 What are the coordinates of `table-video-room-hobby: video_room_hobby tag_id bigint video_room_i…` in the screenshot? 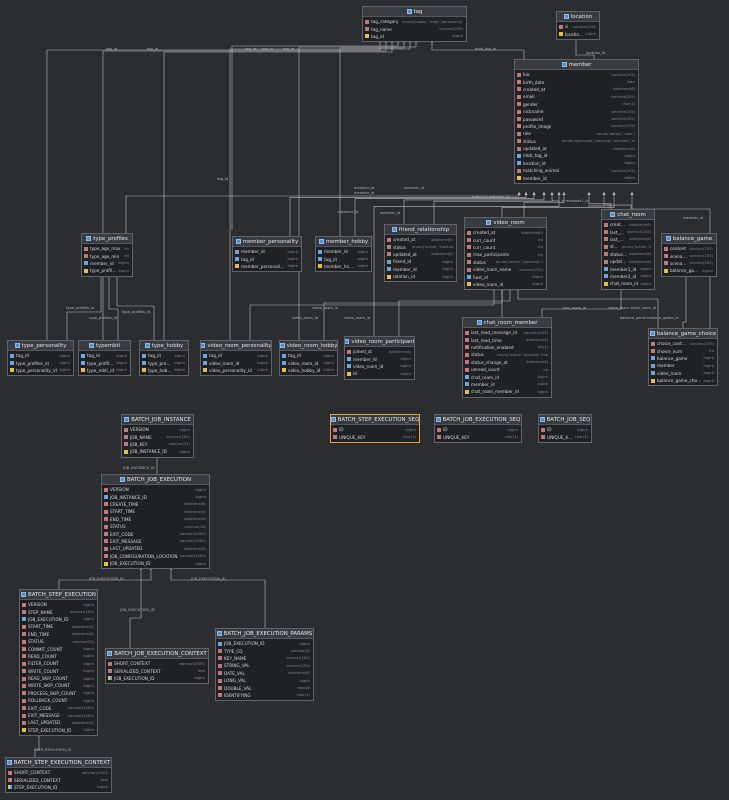 It's located at (308, 358).